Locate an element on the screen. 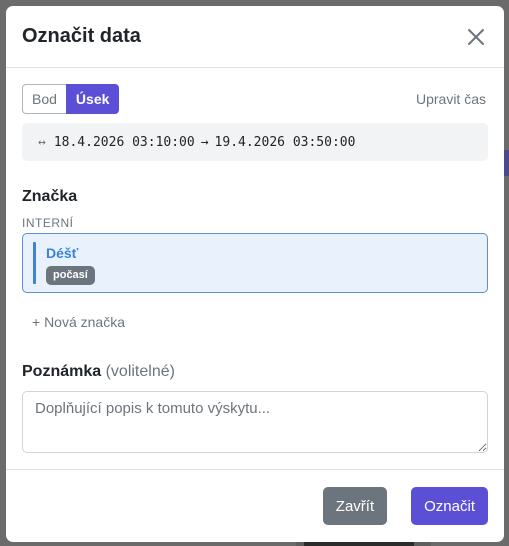 Image resolution: width=509 pixels, height=546 pixels. submit-button: Označit is located at coordinates (449, 506).